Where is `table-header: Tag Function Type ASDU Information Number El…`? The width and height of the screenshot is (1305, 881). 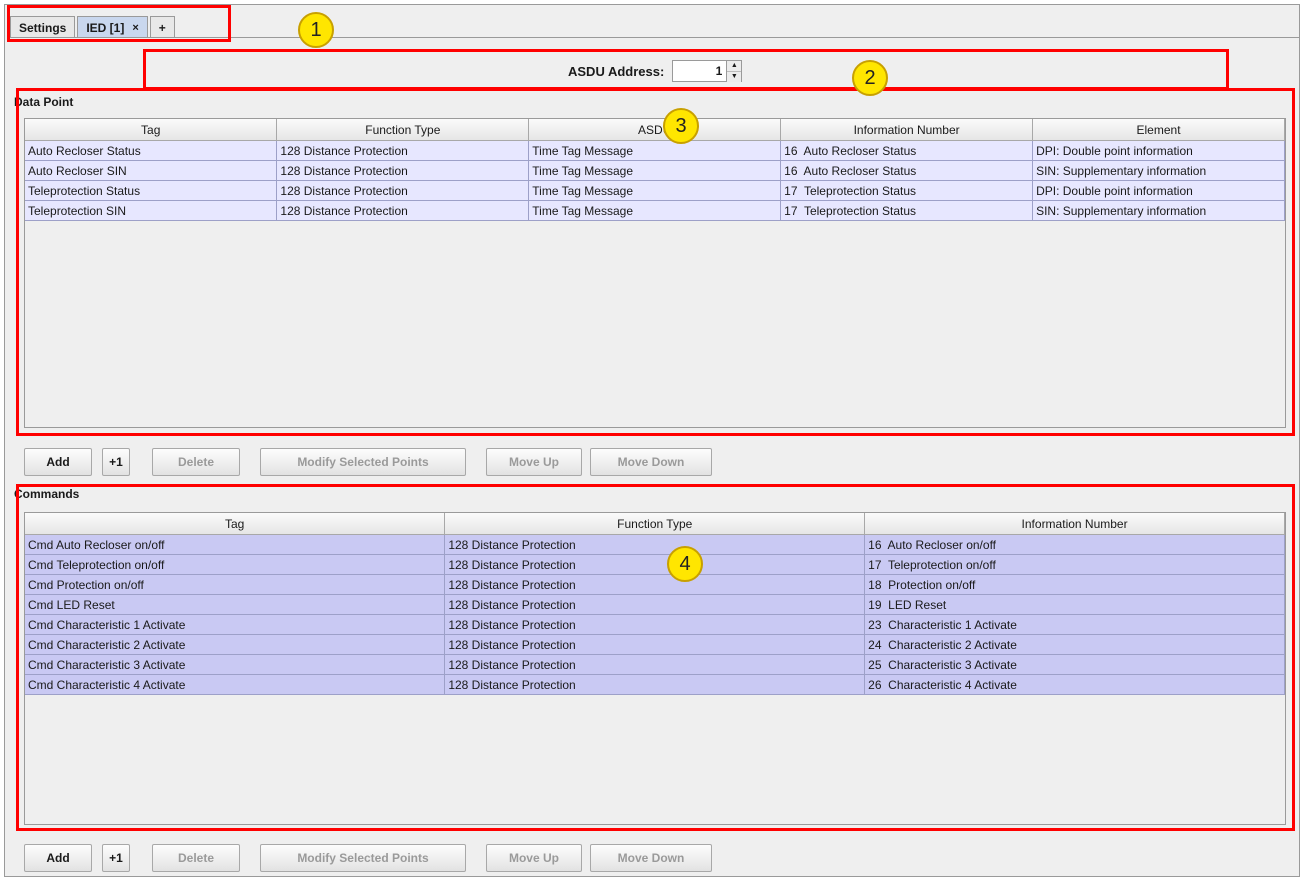
table-header: Tag Function Type ASDU Information Number El… is located at coordinates (655, 130).